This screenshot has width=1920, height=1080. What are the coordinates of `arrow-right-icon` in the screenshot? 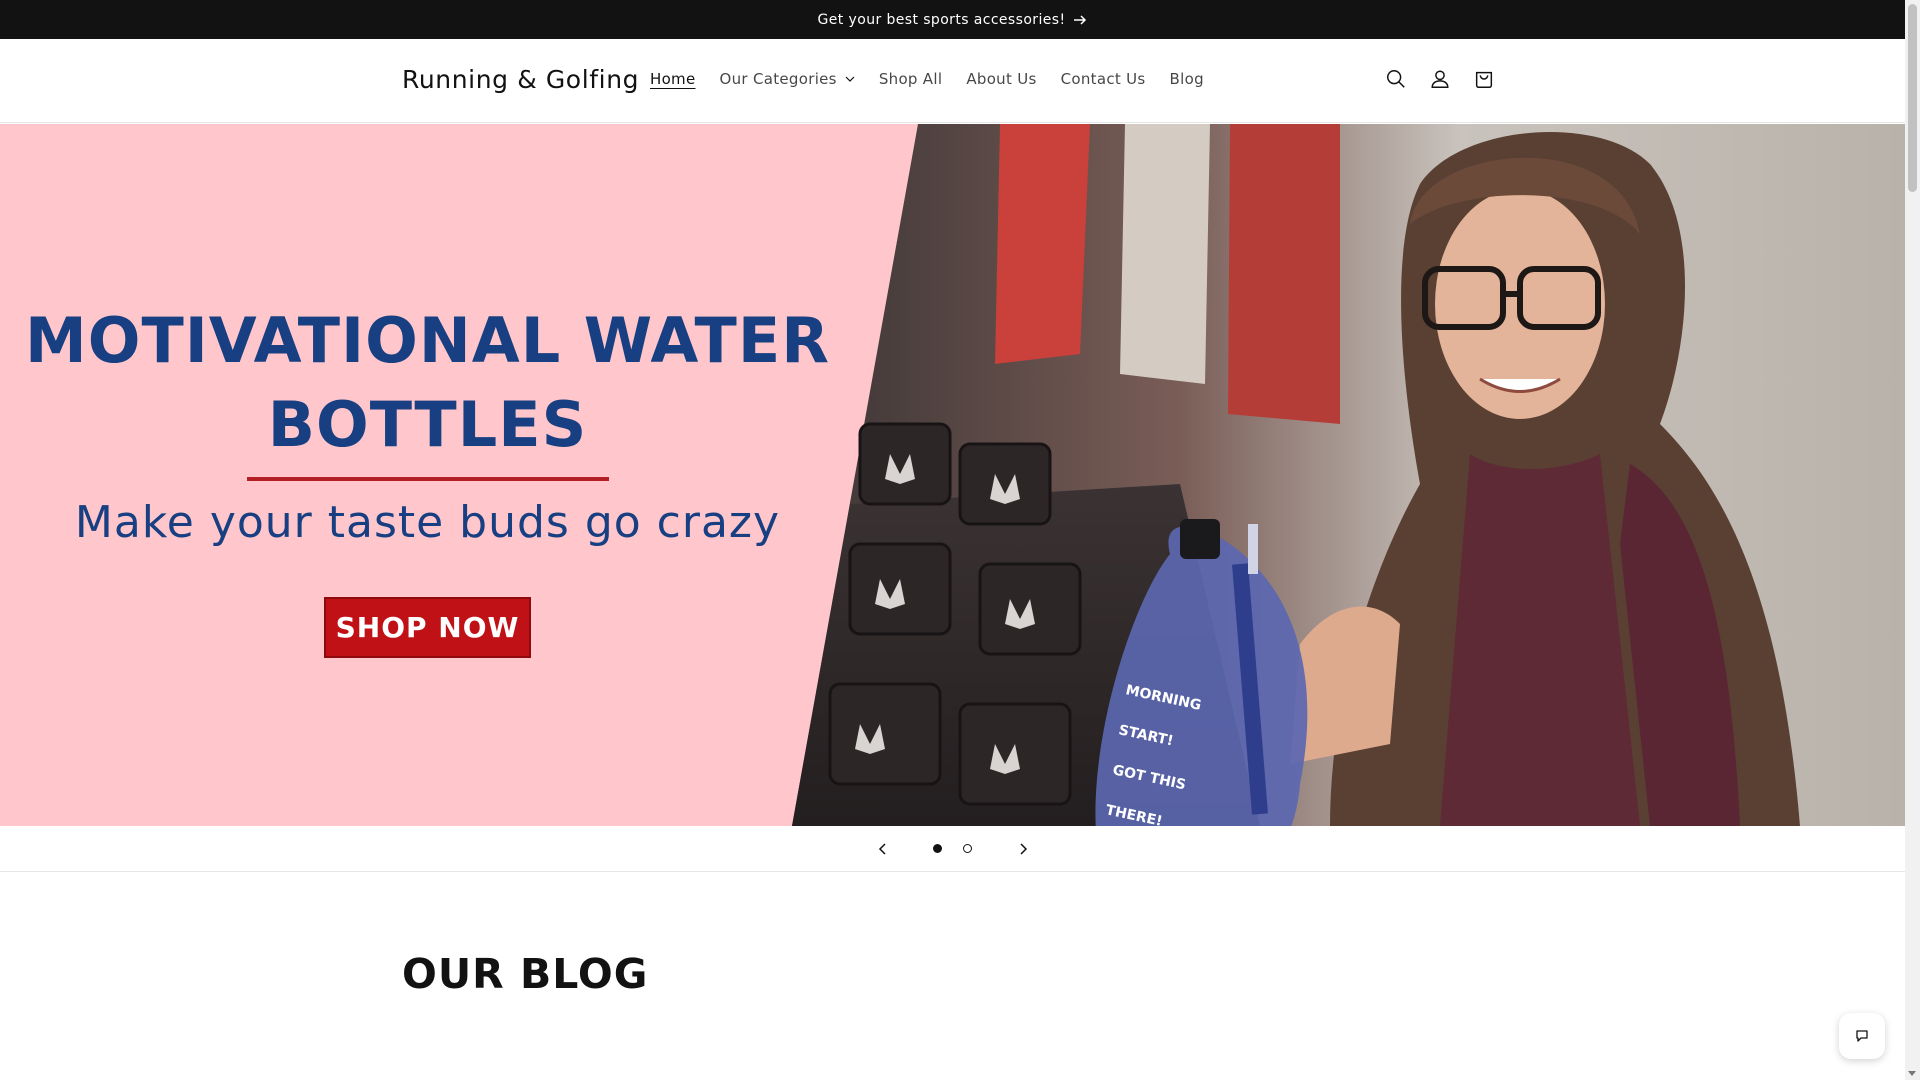 It's located at (1080, 19).